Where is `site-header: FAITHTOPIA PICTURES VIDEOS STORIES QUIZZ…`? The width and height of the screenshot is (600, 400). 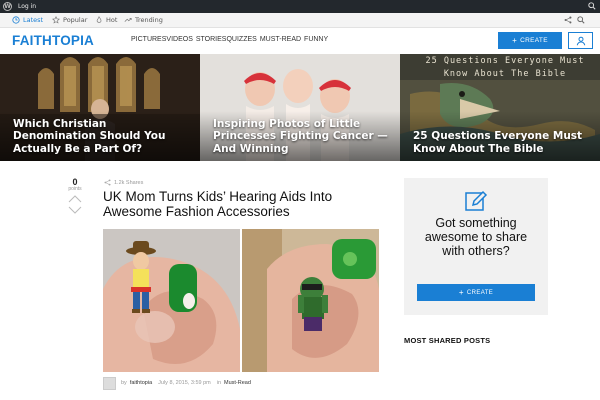
site-header: FAITHTOPIA PICTURES VIDEOS STORIES QUIZZ… is located at coordinates (300, 41).